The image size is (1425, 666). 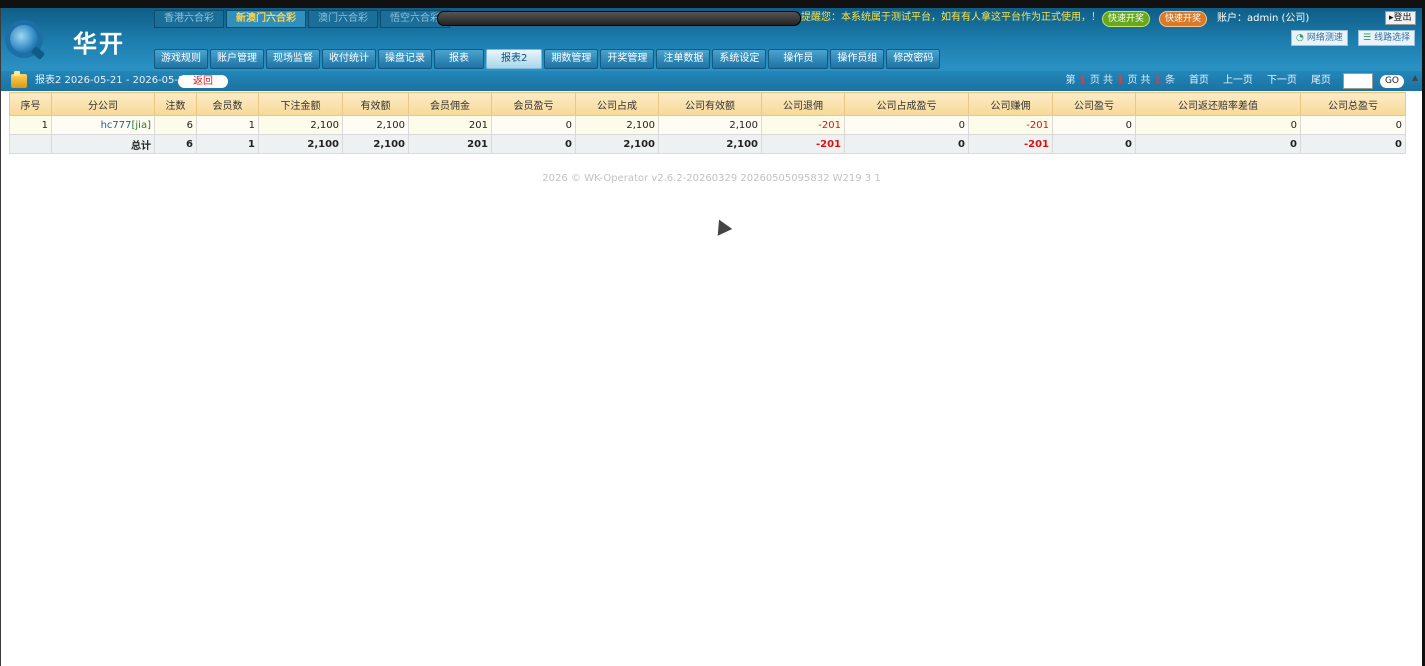 What do you see at coordinates (227, 104) in the screenshot?
I see `col-header: 会员数` at bounding box center [227, 104].